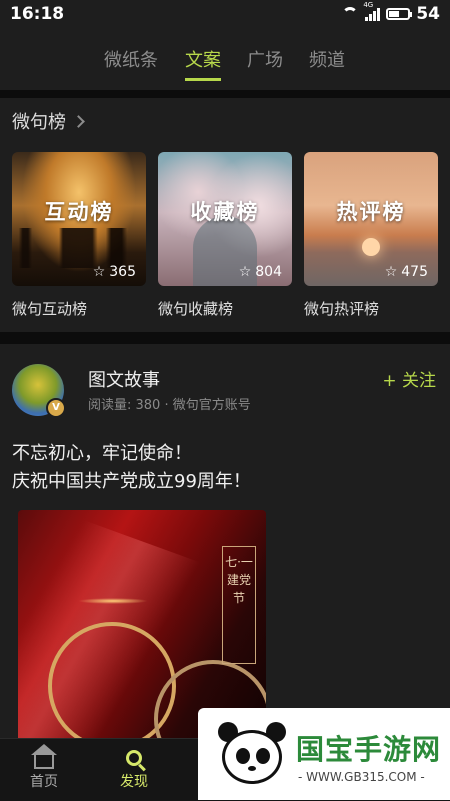  I want to click on nav-label: 首页, so click(44, 782).